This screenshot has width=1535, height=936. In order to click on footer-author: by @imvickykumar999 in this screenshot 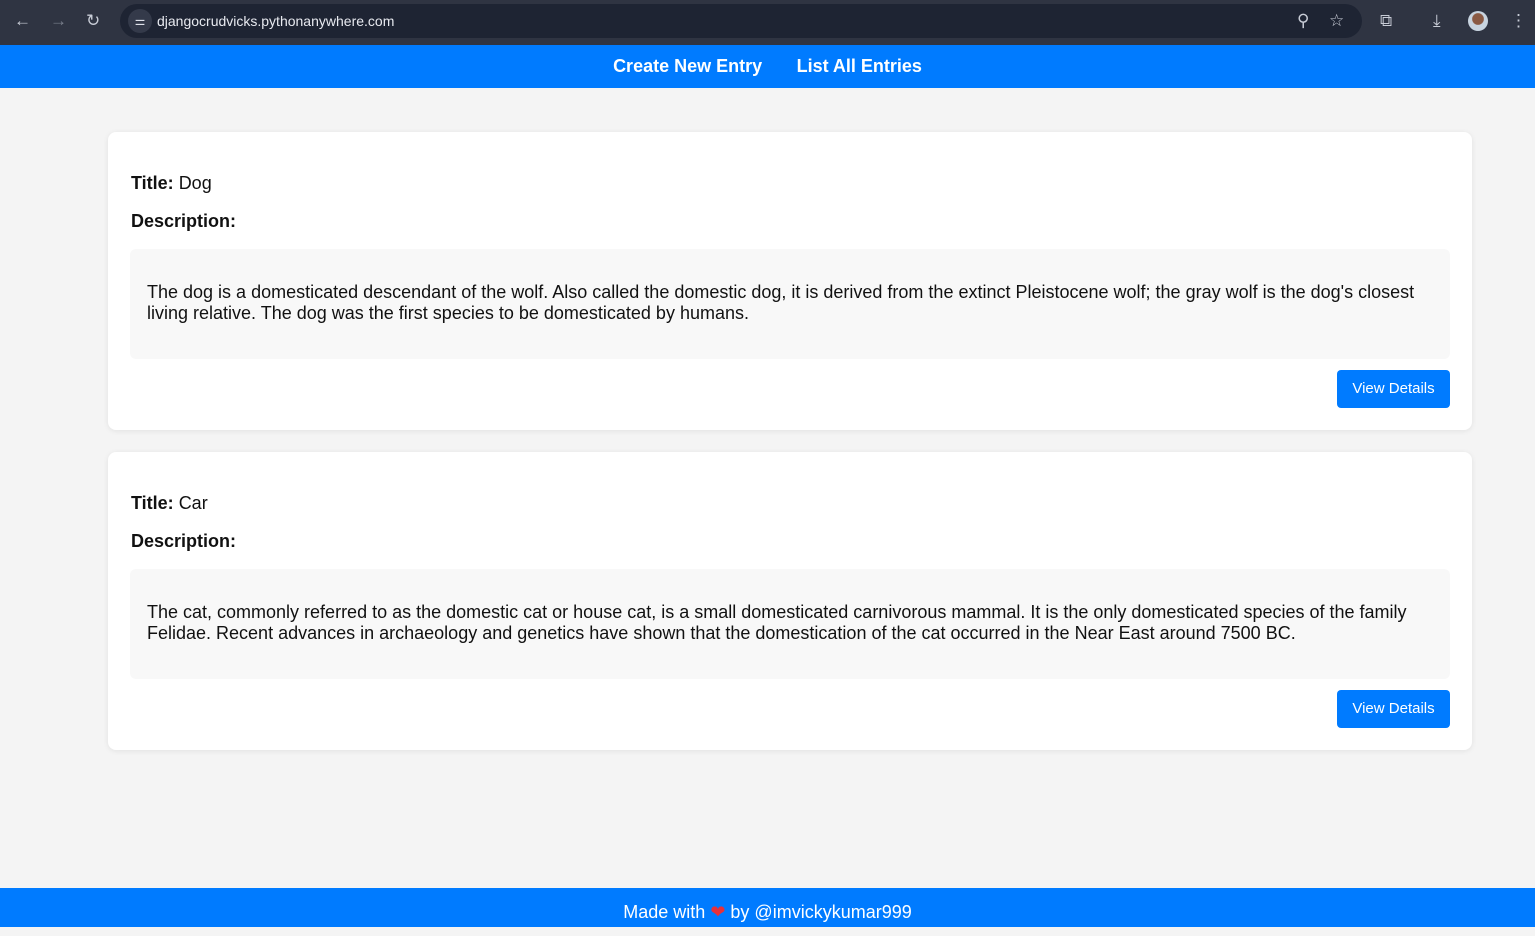, I will do `click(821, 912)`.